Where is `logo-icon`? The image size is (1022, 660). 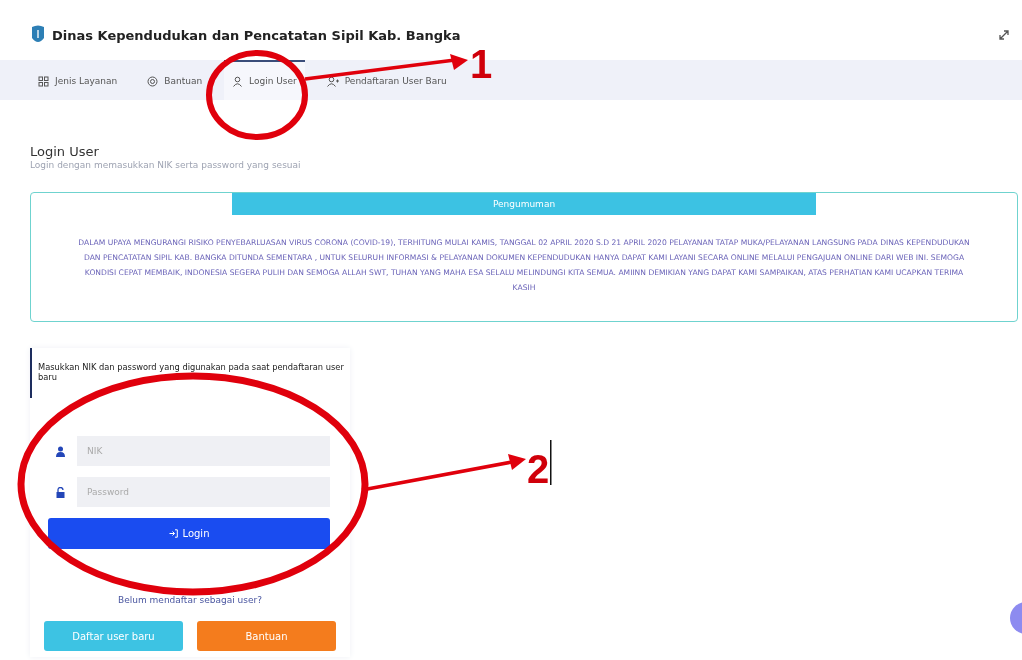
logo-icon is located at coordinates (38, 35).